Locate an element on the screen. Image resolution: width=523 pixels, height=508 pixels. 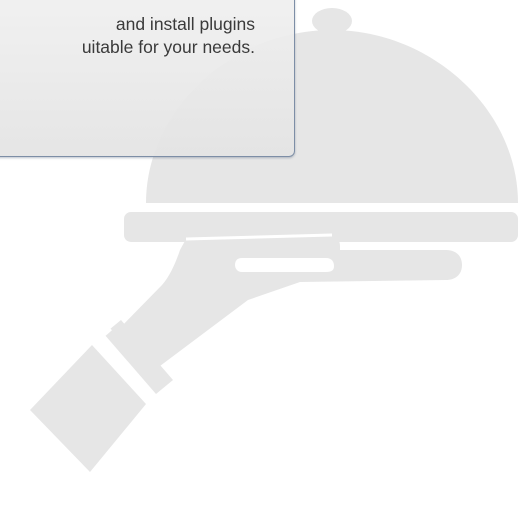
shirt-sleeve is located at coordinates (88, 408).